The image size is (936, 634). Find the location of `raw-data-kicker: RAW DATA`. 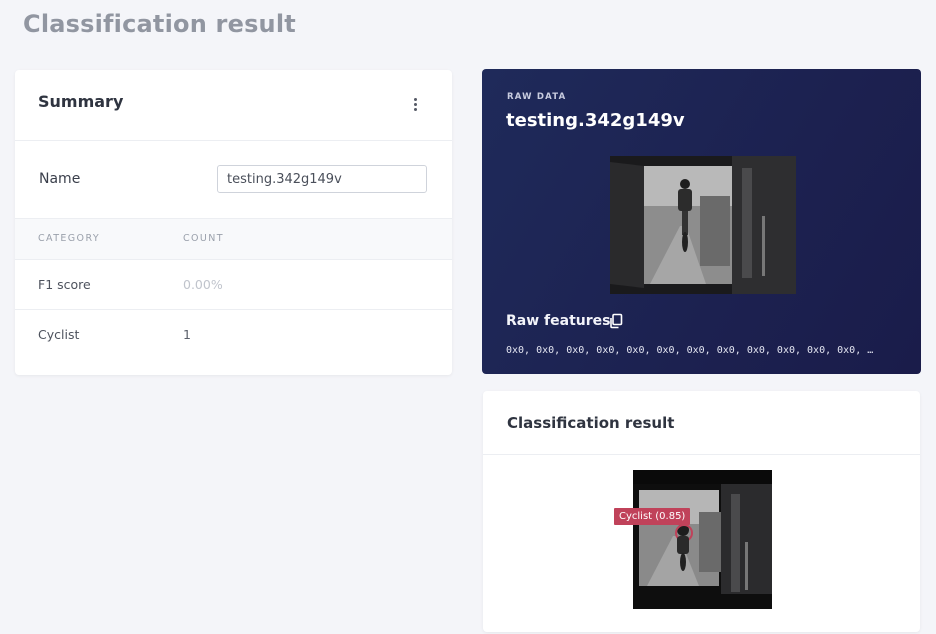

raw-data-kicker: RAW DATA is located at coordinates (537, 97).